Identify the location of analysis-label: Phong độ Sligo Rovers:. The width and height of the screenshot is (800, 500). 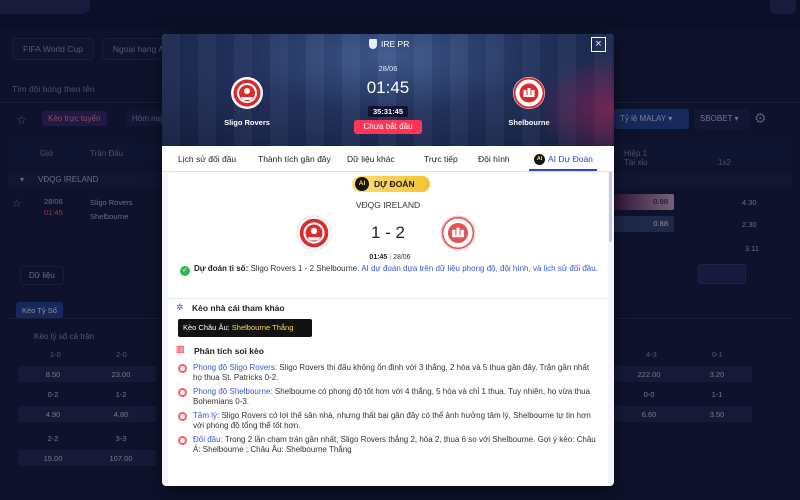
(235, 367).